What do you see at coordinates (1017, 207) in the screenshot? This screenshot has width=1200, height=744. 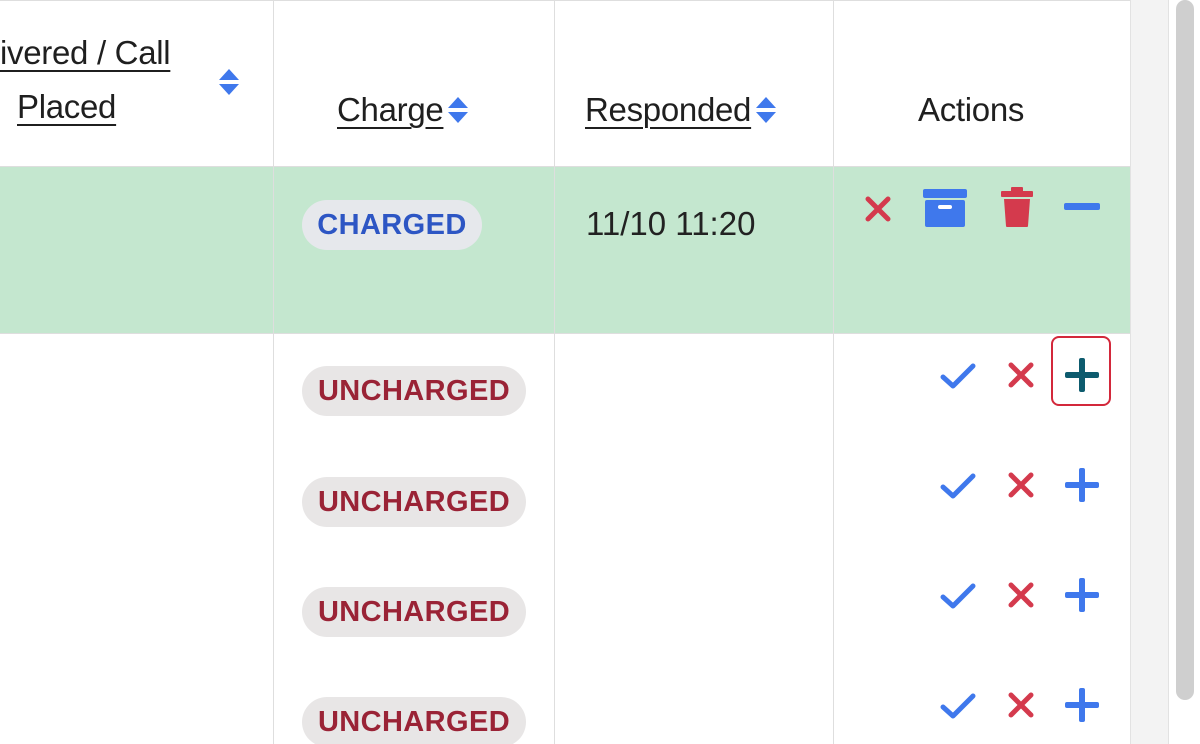 I see `trash-icon` at bounding box center [1017, 207].